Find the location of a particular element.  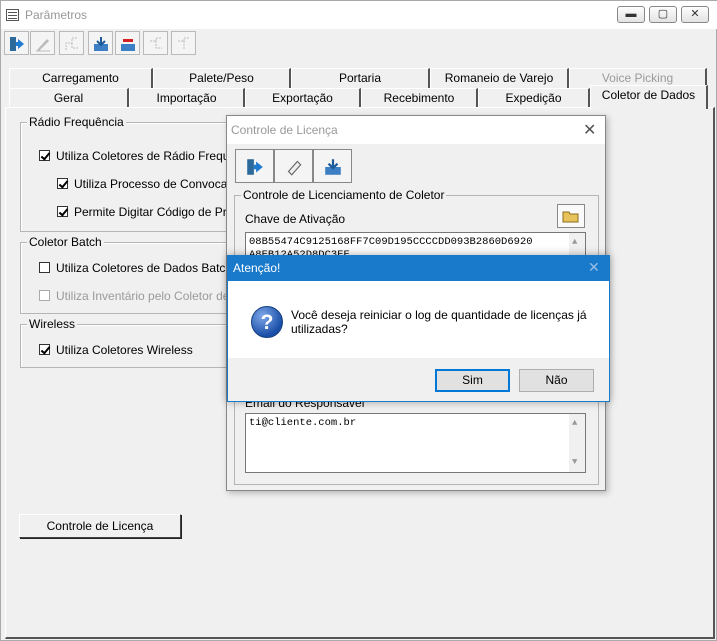

tab-recebimento: Recebimento is located at coordinates (419, 98).